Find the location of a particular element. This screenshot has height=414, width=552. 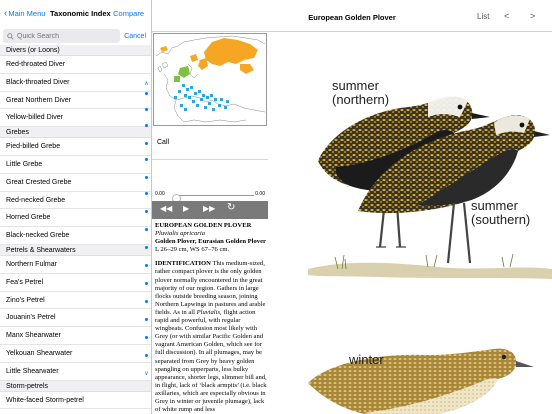

audio-controls: ◀◀ ▶ ▶▶ ↻ is located at coordinates (210, 210).